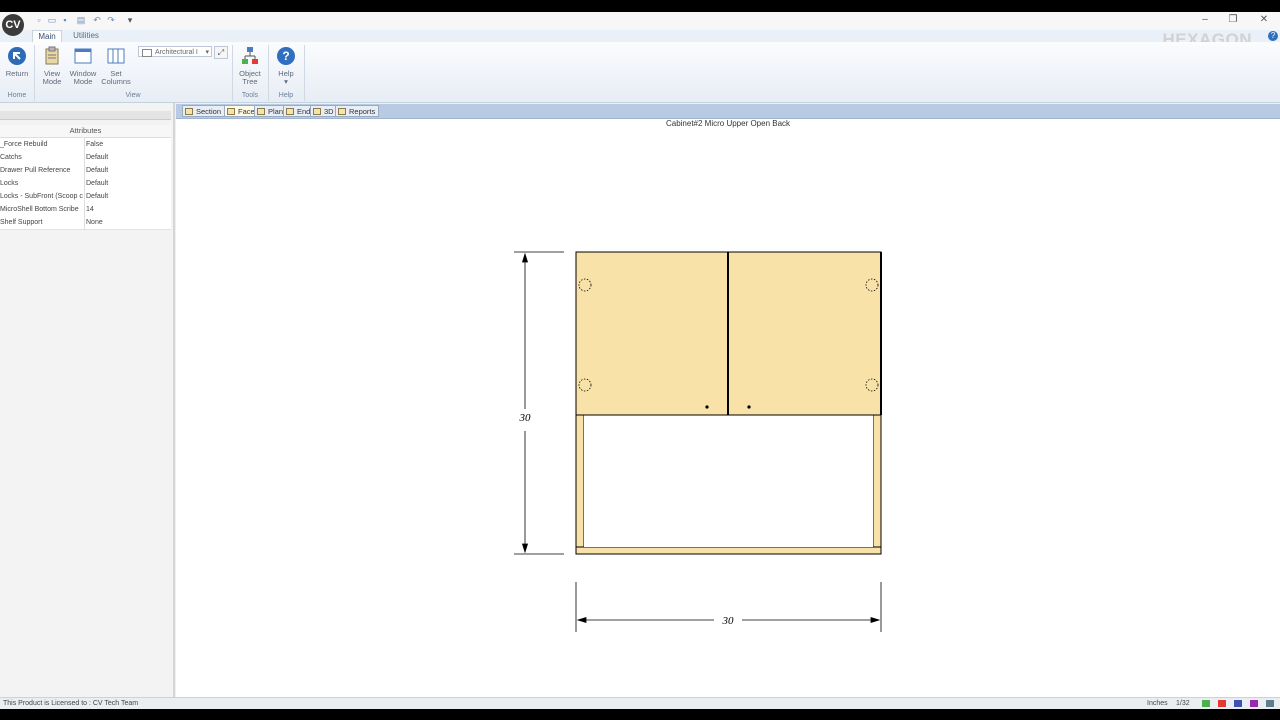 The width and height of the screenshot is (1280, 720). What do you see at coordinates (525, 418) in the screenshot?
I see `height-dimension-label: 30` at bounding box center [525, 418].